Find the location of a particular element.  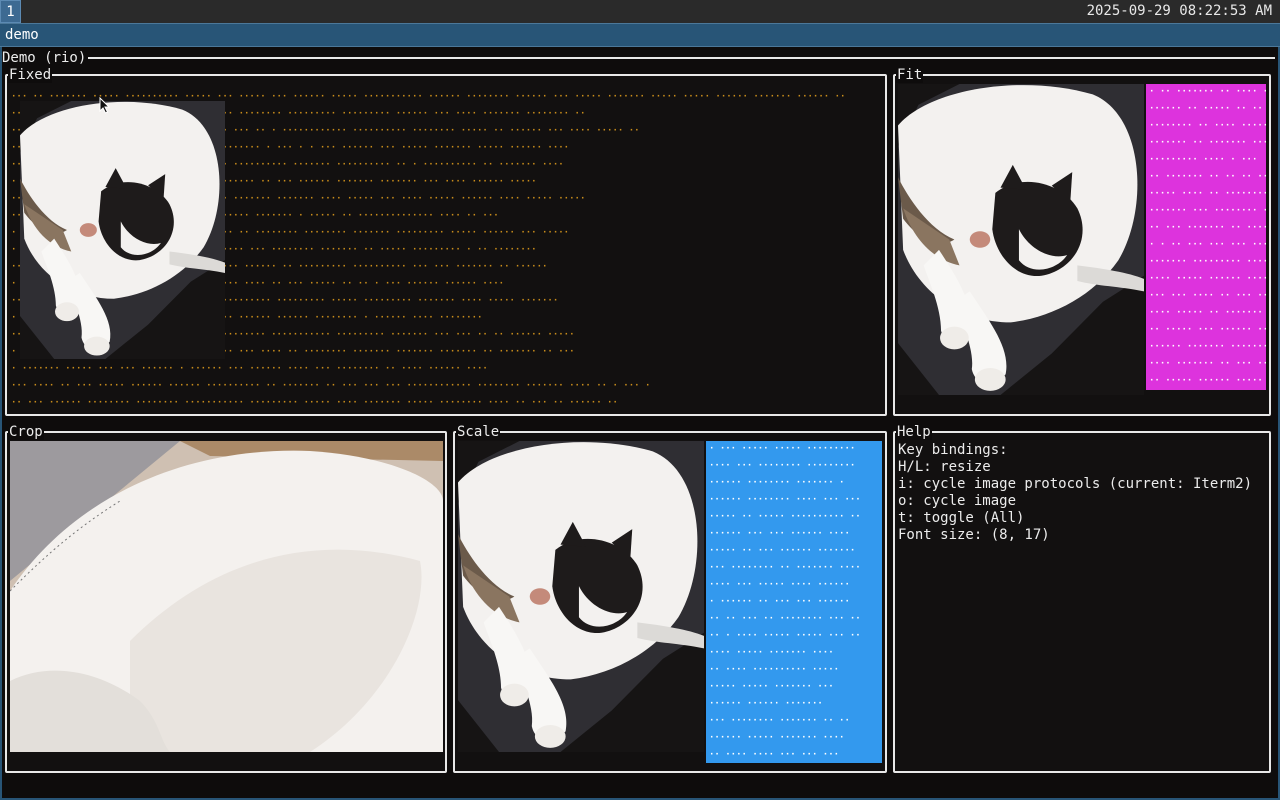

pane-title-crop: Crop is located at coordinates (26, 432).